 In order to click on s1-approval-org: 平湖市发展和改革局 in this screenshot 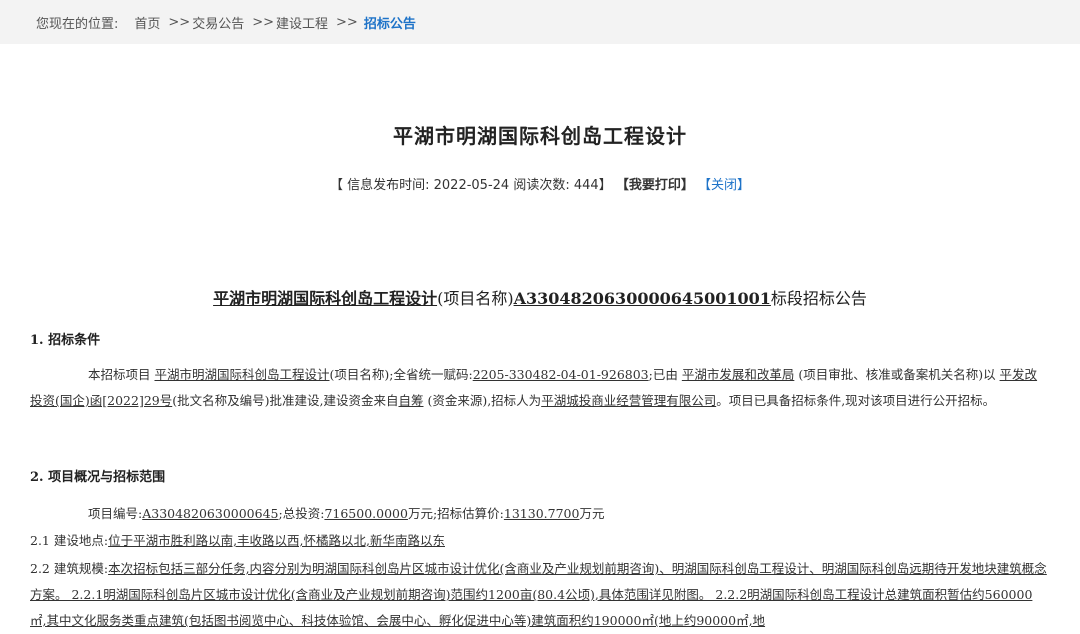, I will do `click(738, 374)`.